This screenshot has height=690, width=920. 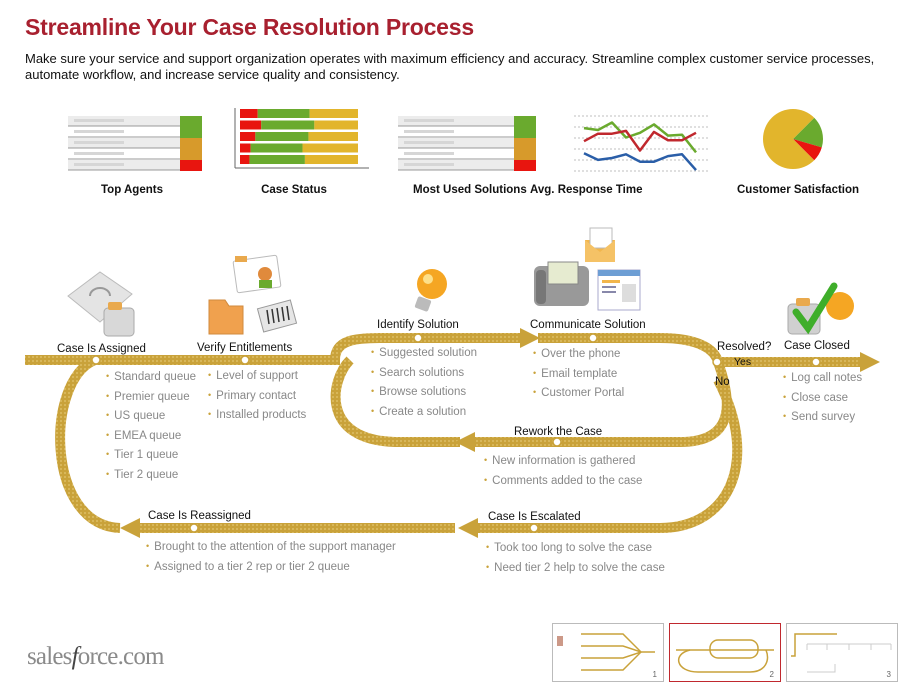 I want to click on thumbnail-1-diagram, so click(x=606, y=652).